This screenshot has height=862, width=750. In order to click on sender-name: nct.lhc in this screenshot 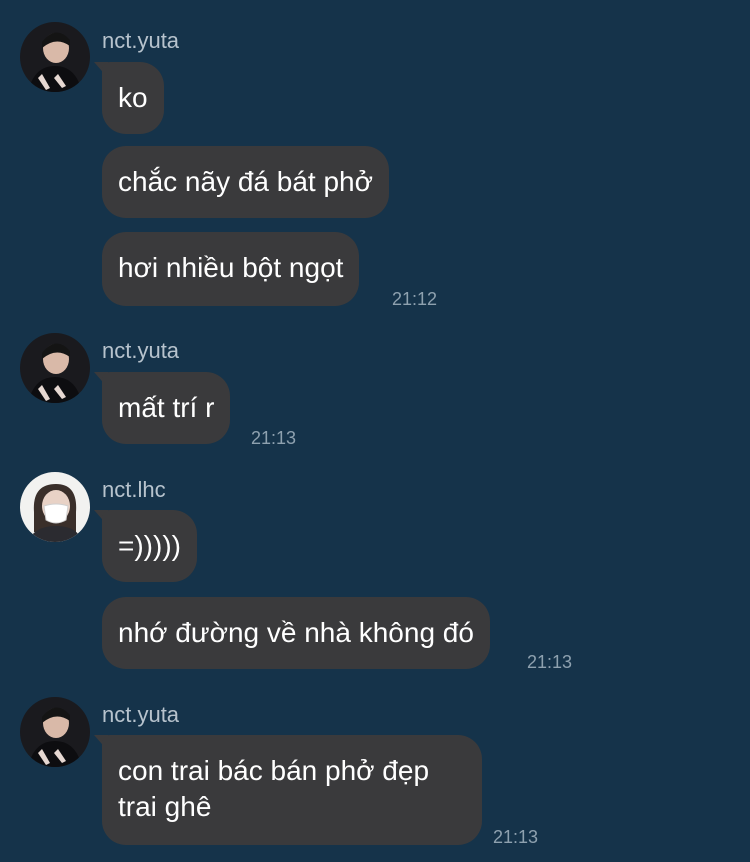, I will do `click(134, 489)`.